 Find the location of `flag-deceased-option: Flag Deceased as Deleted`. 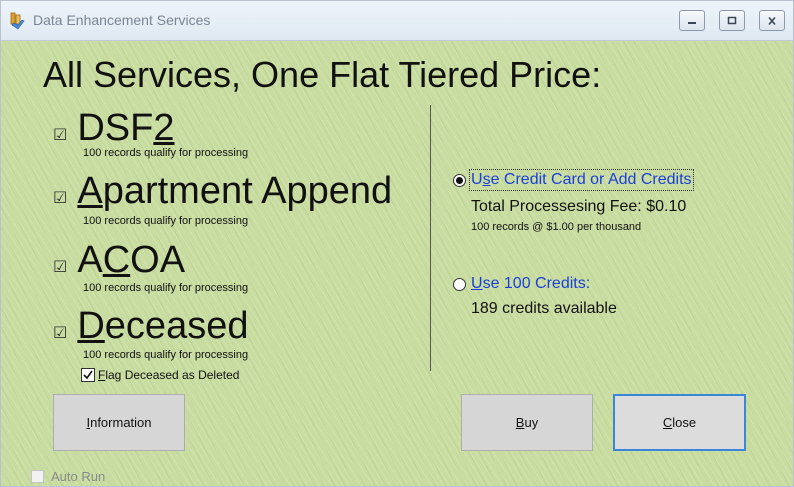

flag-deceased-option: Flag Deceased as Deleted is located at coordinates (160, 375).